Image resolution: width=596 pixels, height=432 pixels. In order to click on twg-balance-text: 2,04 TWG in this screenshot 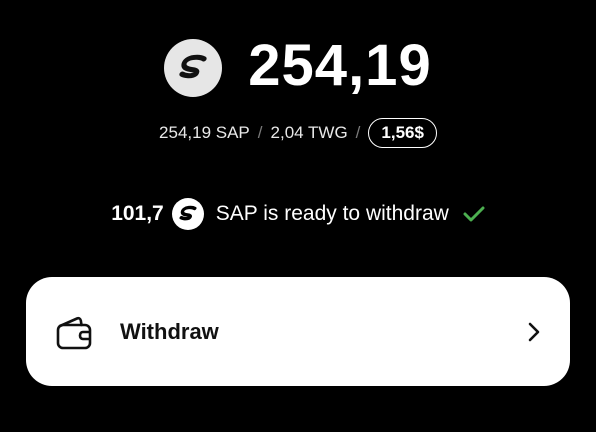, I will do `click(309, 132)`.